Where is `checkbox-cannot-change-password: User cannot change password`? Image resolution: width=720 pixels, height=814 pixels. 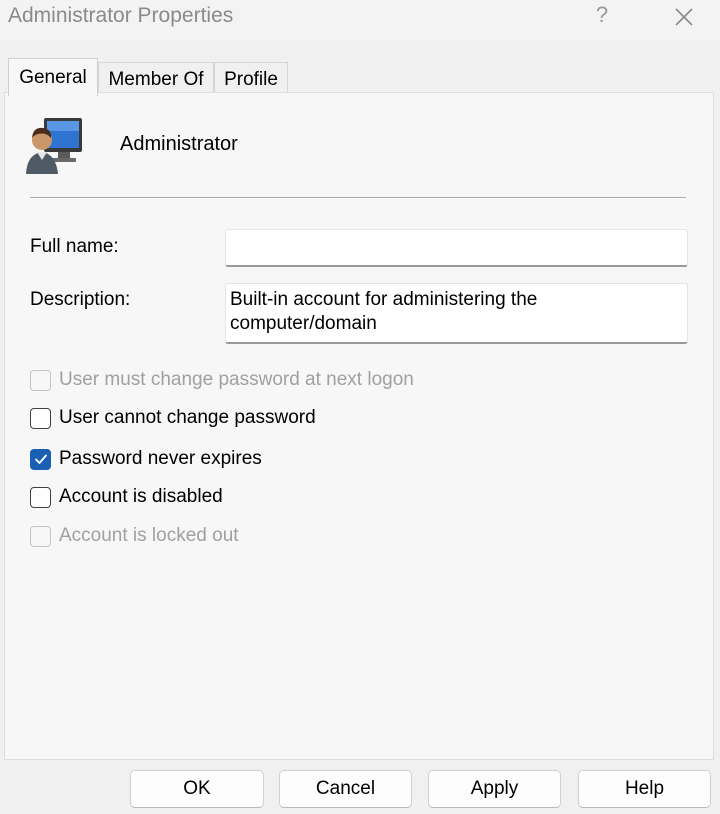 checkbox-cannot-change-password: User cannot change password is located at coordinates (173, 418).